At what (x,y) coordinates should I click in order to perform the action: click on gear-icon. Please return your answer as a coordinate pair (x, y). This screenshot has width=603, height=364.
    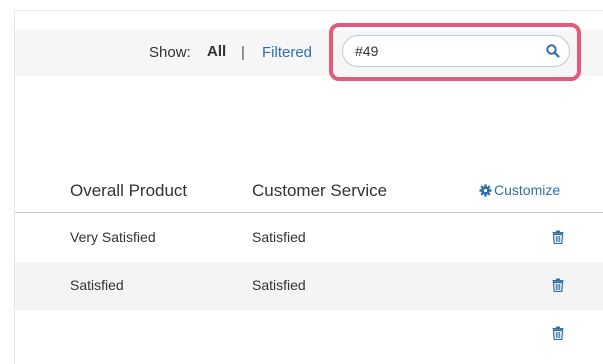
    Looking at the image, I should click on (485, 190).